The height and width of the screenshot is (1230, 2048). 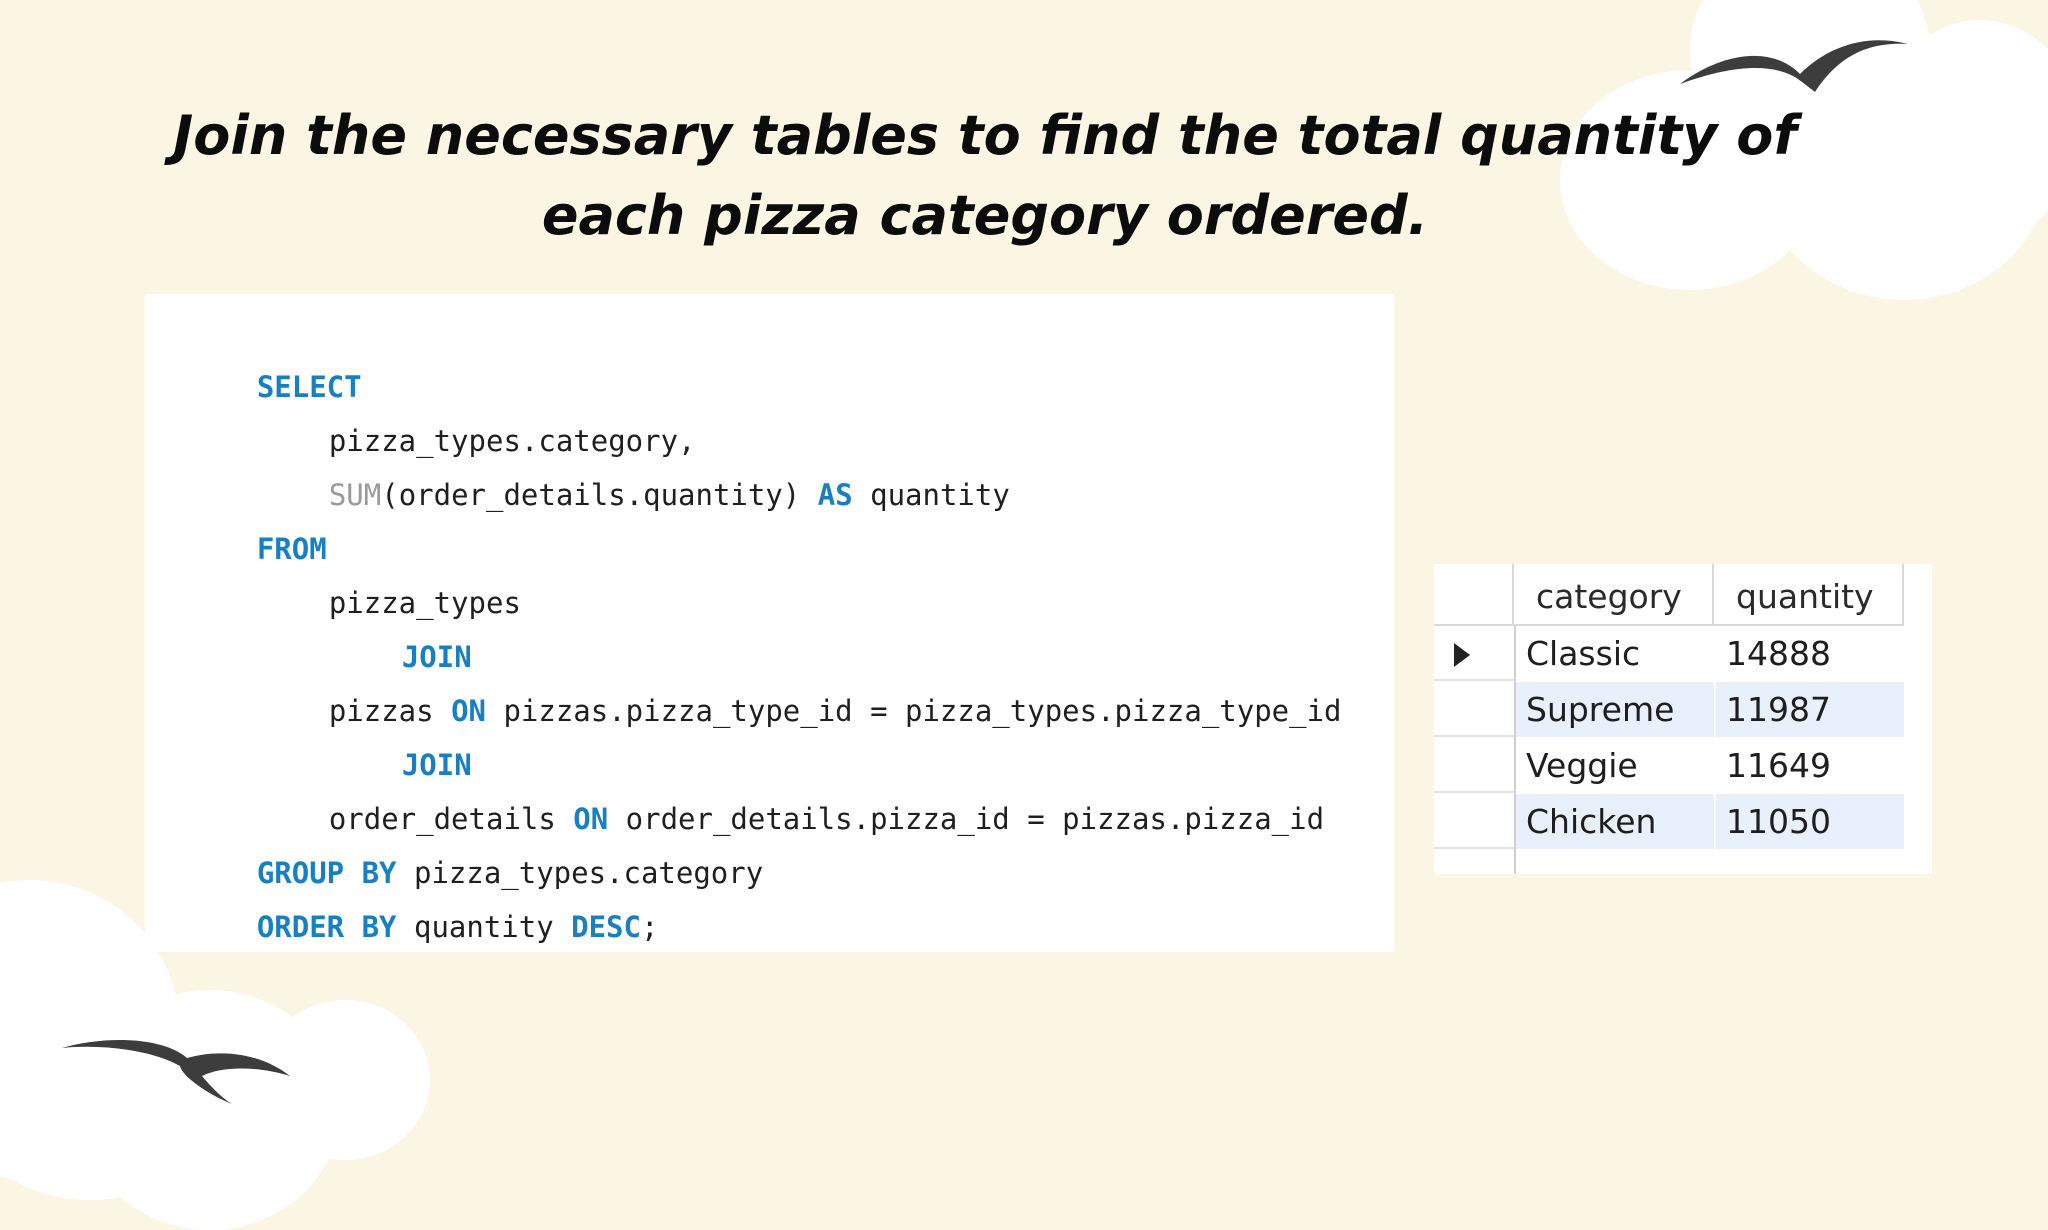 I want to click on column-header-quantity: quantity, so click(x=1809, y=595).